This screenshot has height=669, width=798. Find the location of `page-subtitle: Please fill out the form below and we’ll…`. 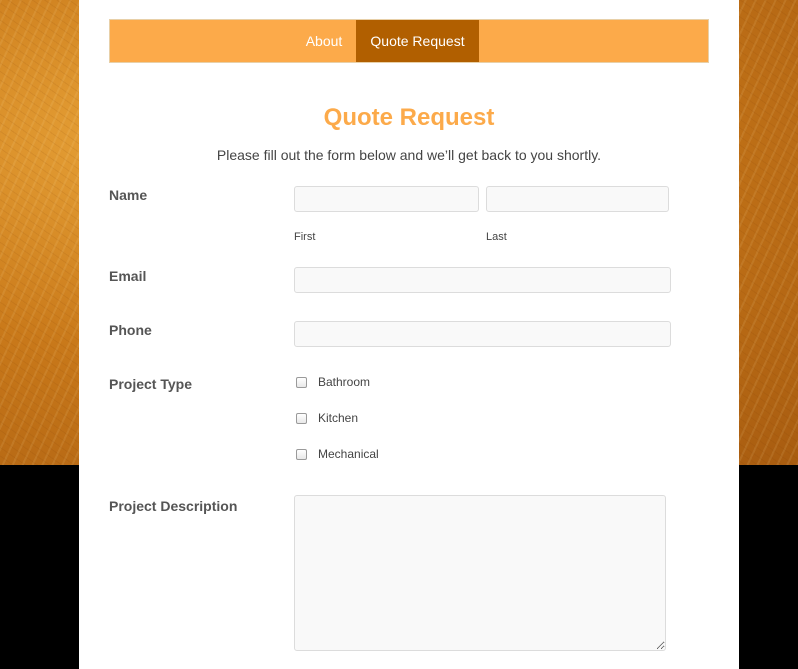

page-subtitle: Please fill out the form below and we’ll… is located at coordinates (409, 155).